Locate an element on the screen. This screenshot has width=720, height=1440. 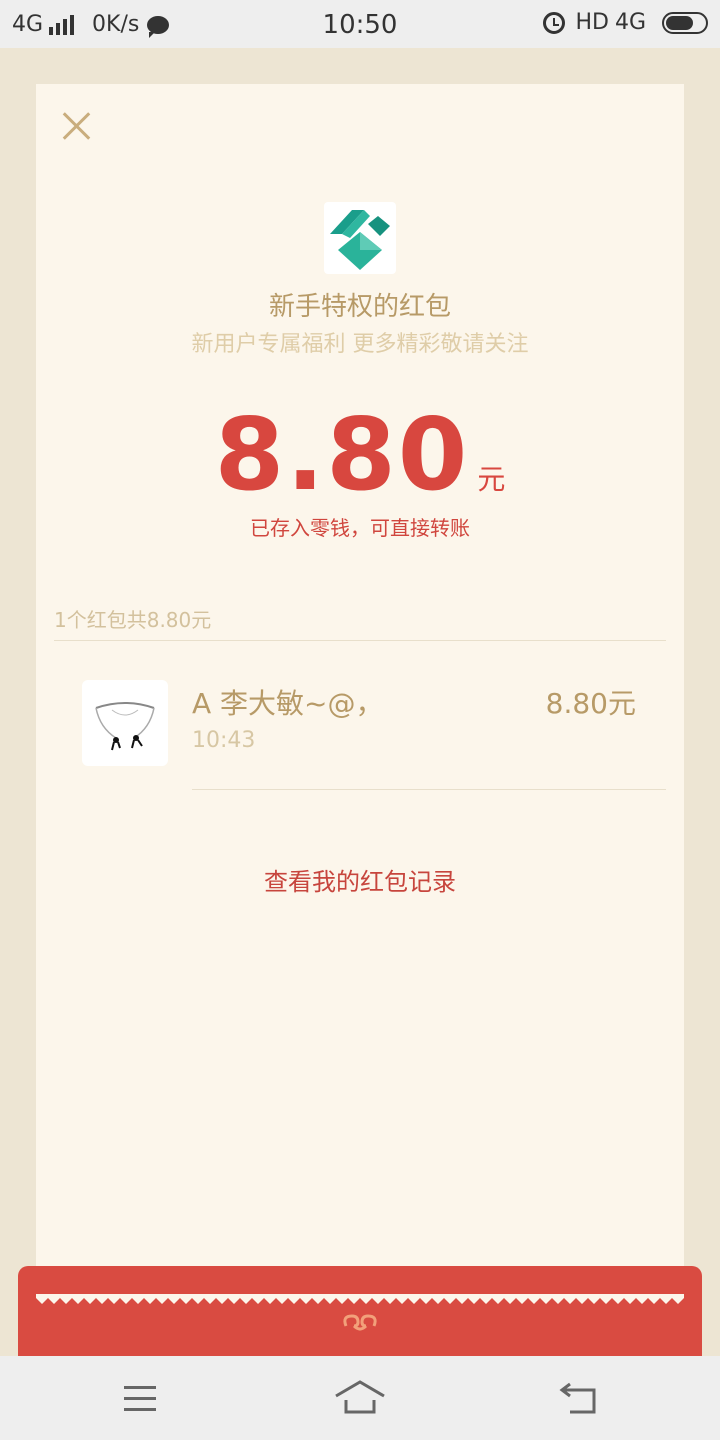
amount-value: 8.80 is located at coordinates (342, 454).